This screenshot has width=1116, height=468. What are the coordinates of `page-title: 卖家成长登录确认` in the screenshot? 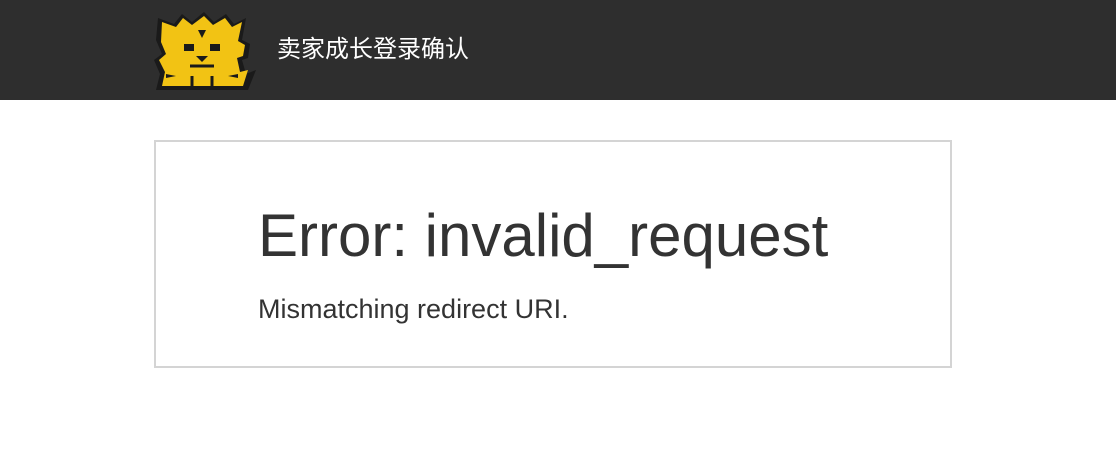 It's located at (373, 49).